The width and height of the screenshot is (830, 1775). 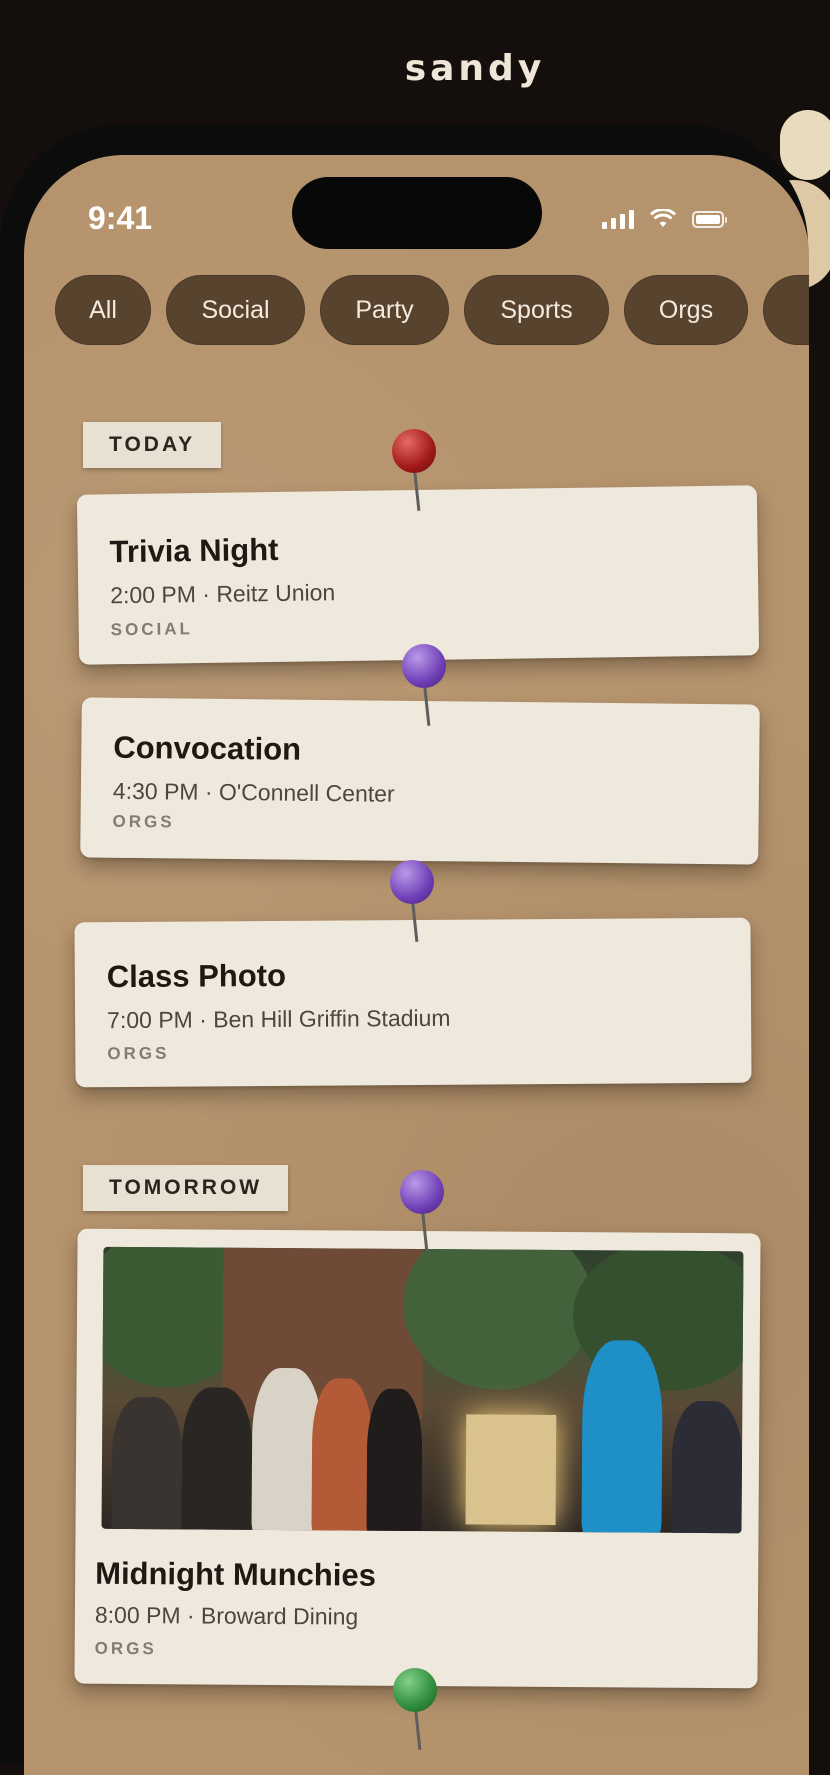 What do you see at coordinates (120, 218) in the screenshot?
I see `status-time: 9:41` at bounding box center [120, 218].